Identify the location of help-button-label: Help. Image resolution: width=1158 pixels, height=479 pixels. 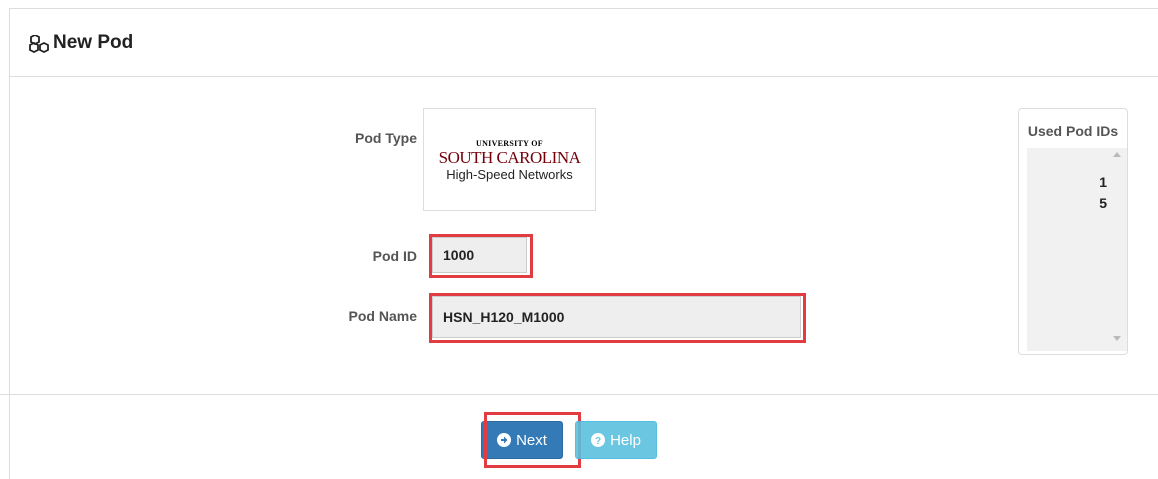
(625, 440).